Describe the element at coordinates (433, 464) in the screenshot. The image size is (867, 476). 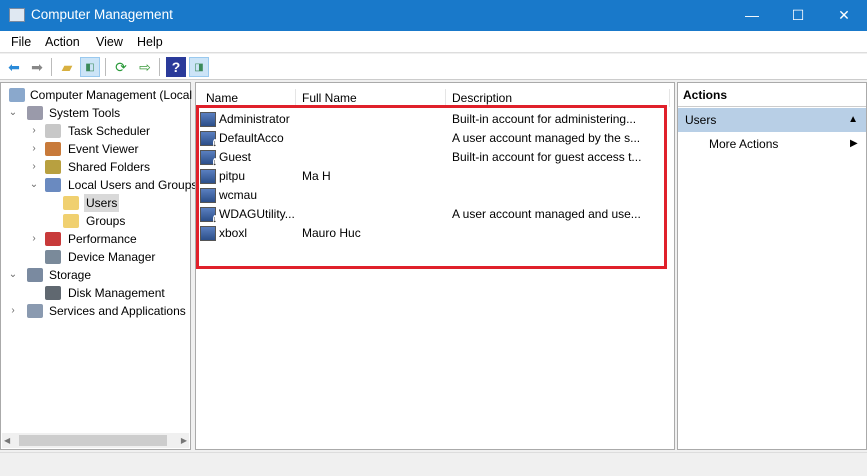
I see `status-bar` at that location.